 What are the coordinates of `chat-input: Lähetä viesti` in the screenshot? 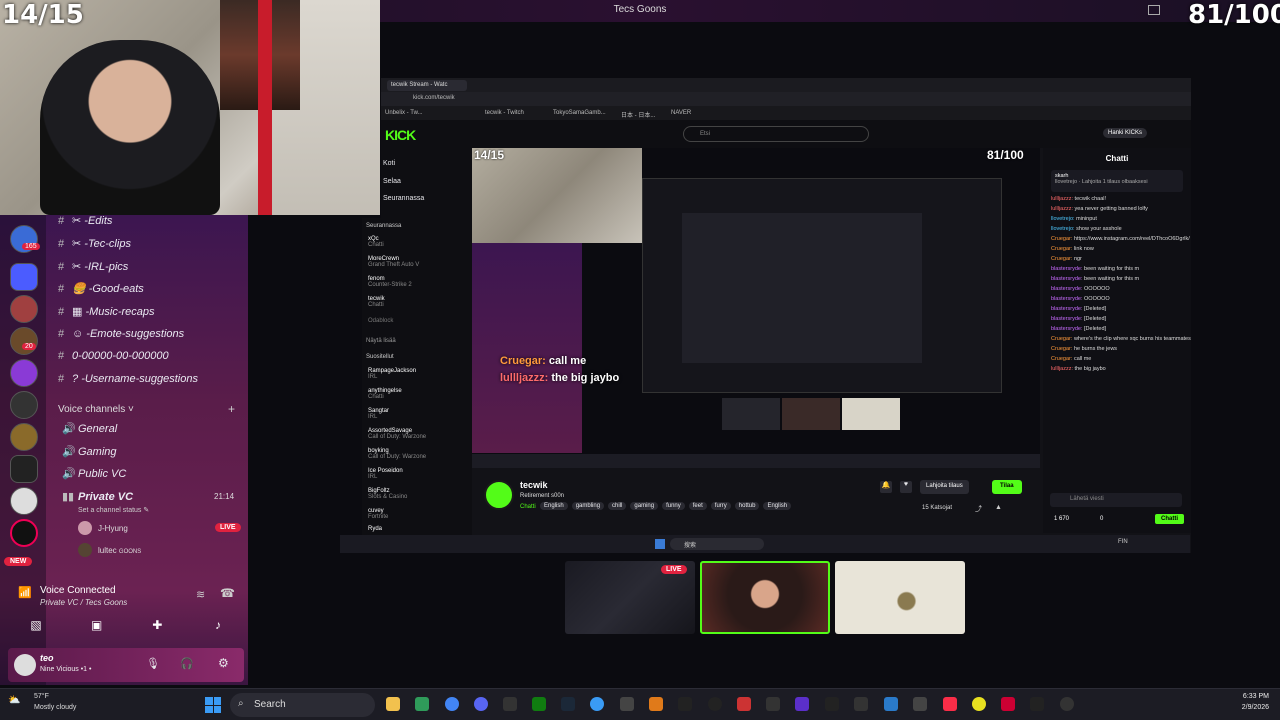 It's located at (1116, 500).